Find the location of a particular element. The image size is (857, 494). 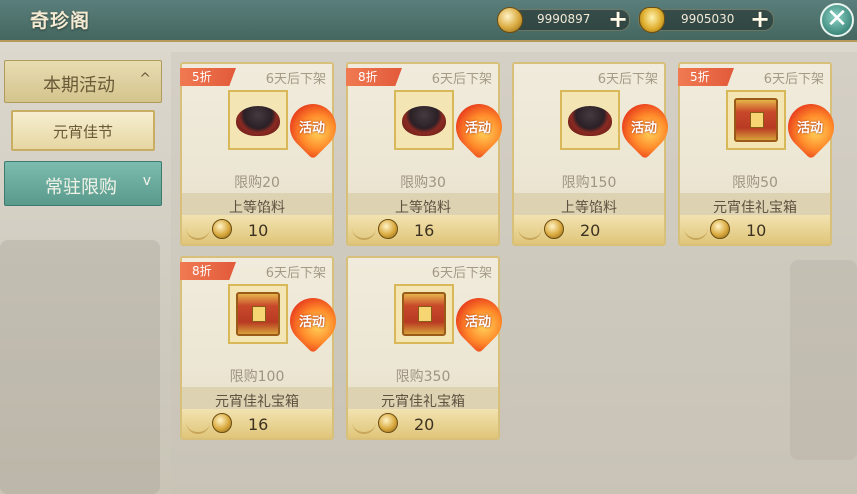

ingot-icon is located at coordinates (652, 20).